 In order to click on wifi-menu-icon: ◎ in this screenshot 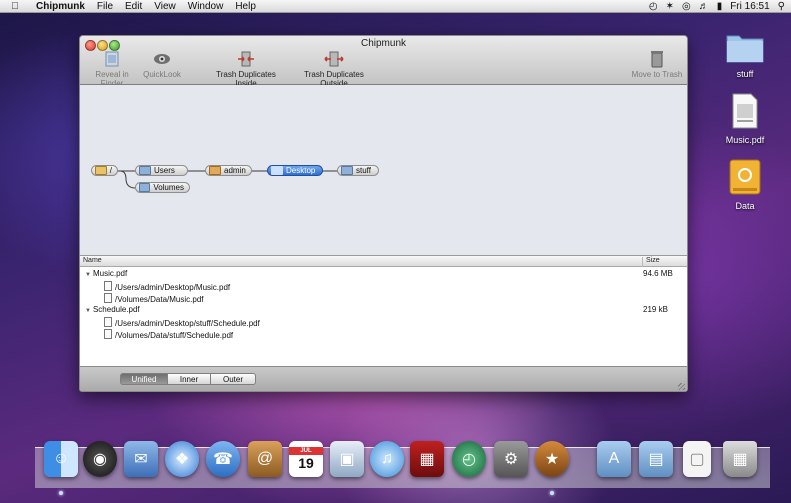, I will do `click(686, 6)`.